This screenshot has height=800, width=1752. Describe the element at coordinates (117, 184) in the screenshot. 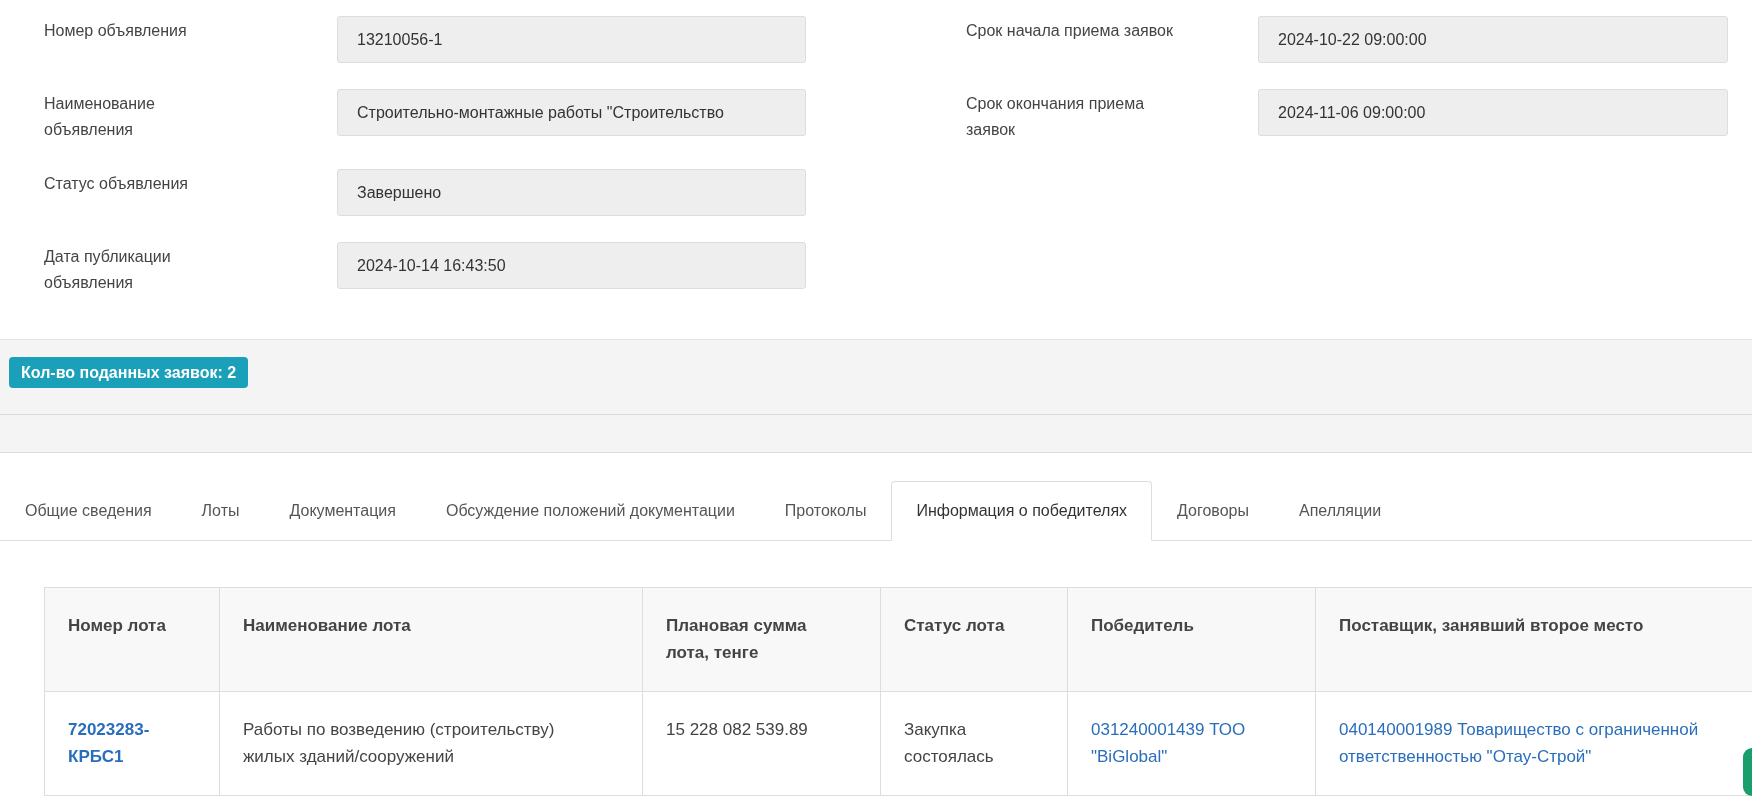

I see `field-label: Статус объявления` at that location.